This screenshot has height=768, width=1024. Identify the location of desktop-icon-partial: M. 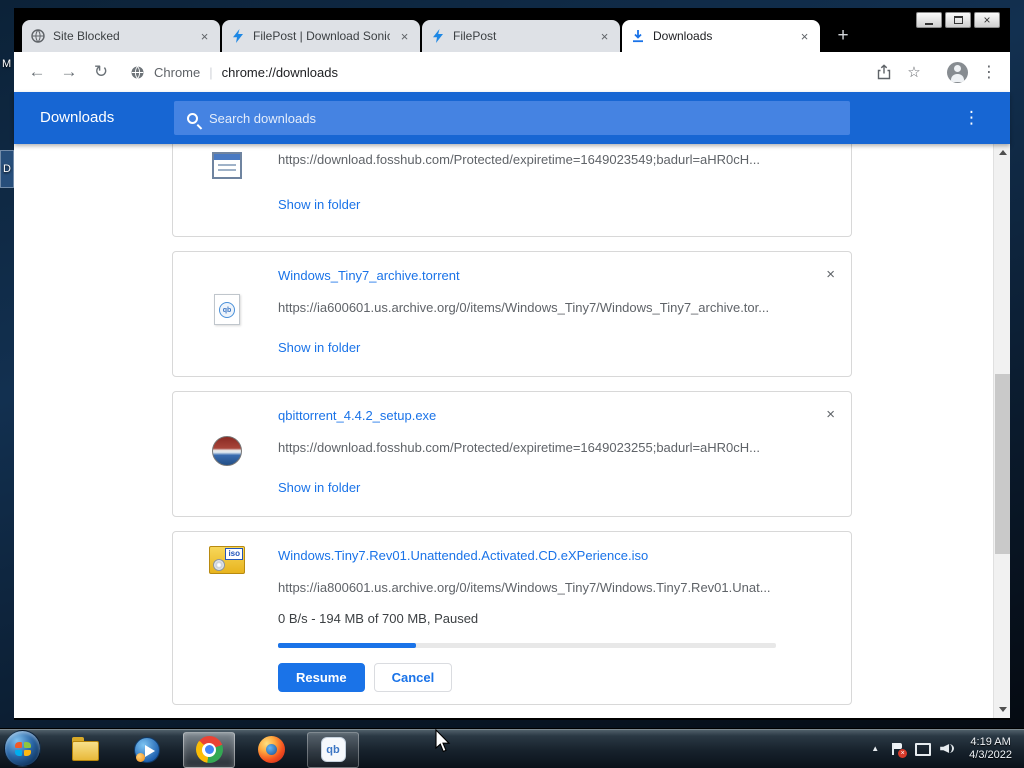
(6, 64).